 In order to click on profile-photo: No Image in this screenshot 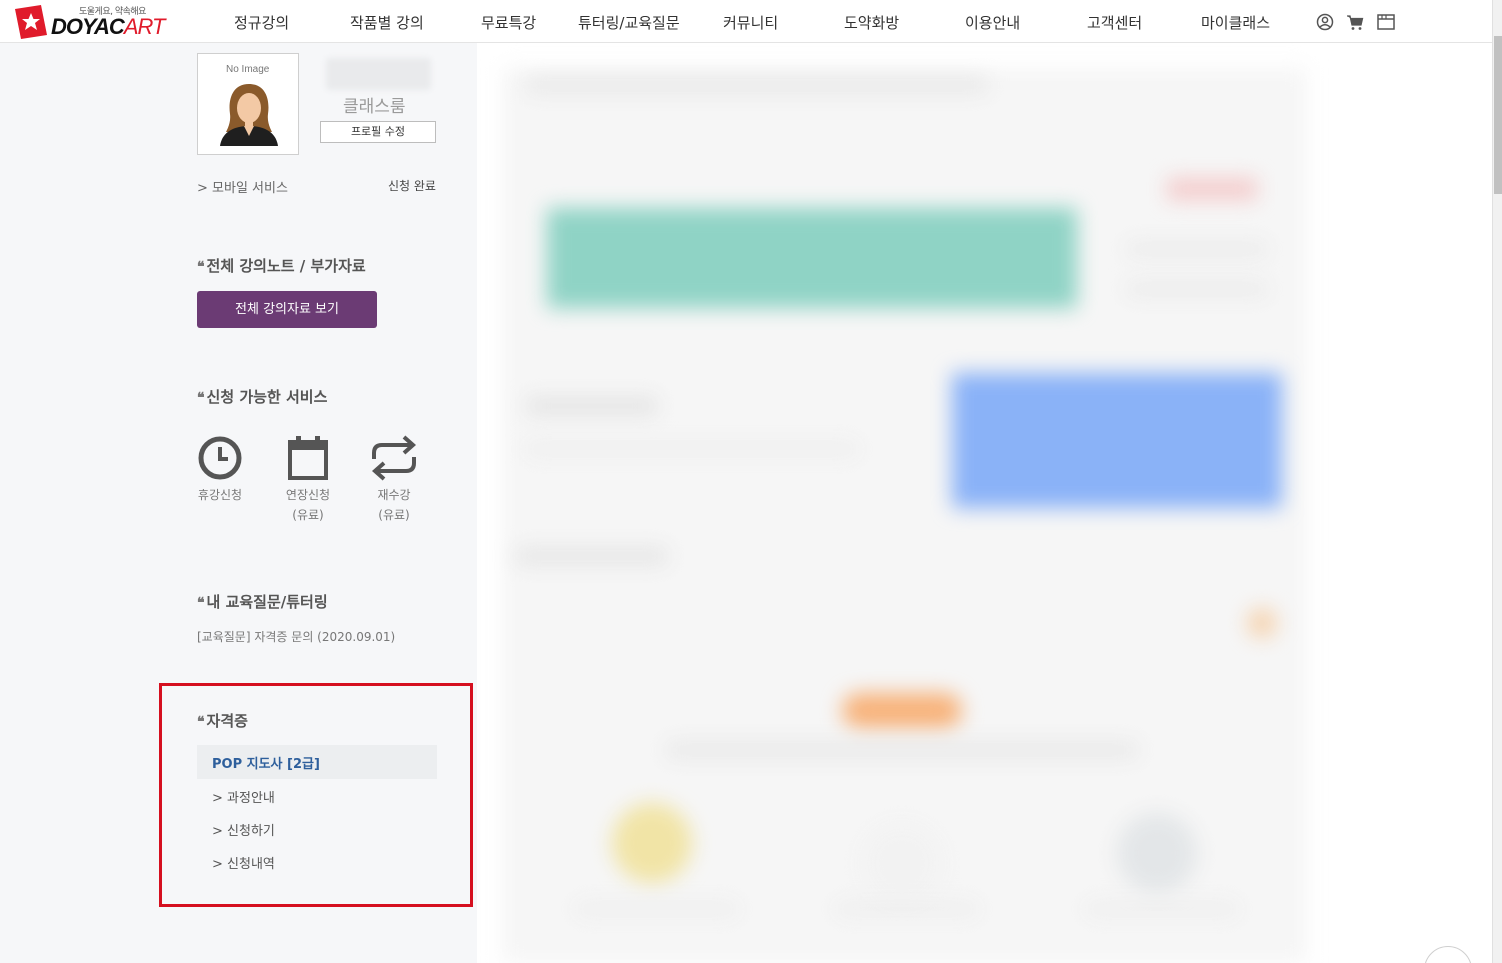, I will do `click(248, 104)`.